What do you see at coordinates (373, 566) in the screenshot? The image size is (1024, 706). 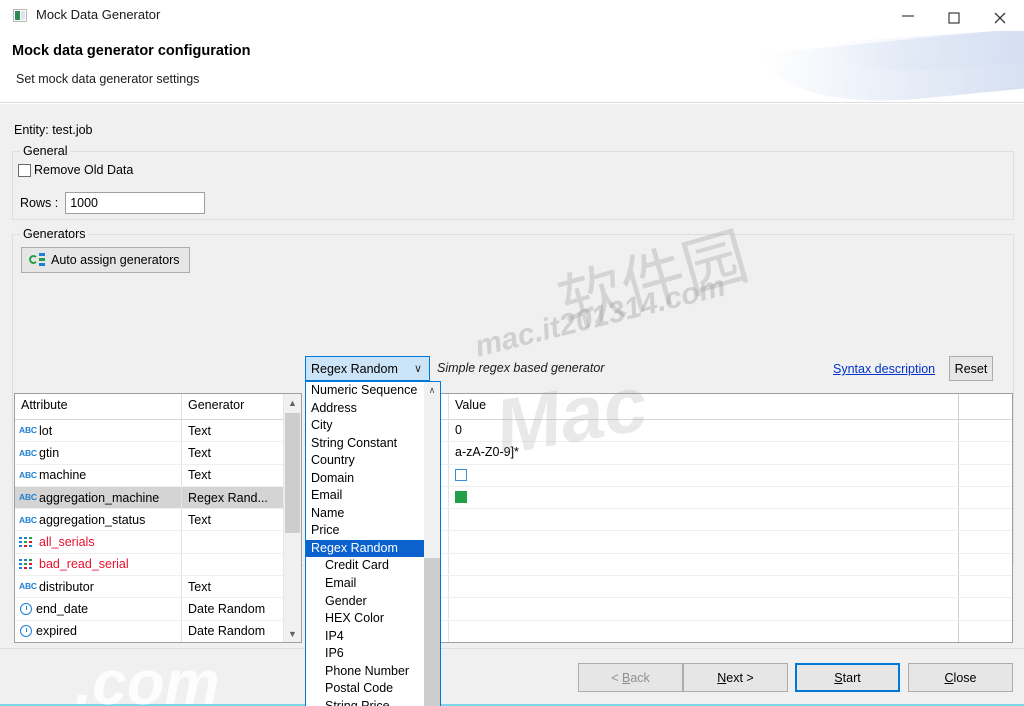 I see `dropdown-item: Credit Card` at bounding box center [373, 566].